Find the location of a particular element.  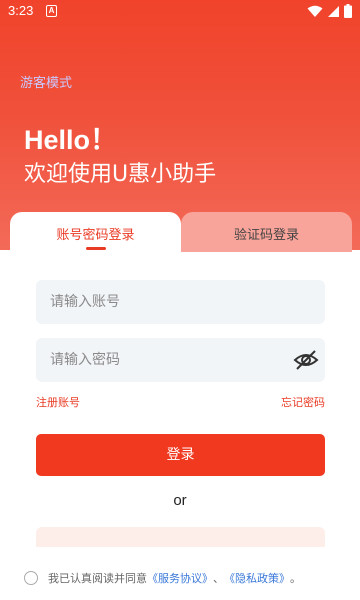

account-field is located at coordinates (180, 302).